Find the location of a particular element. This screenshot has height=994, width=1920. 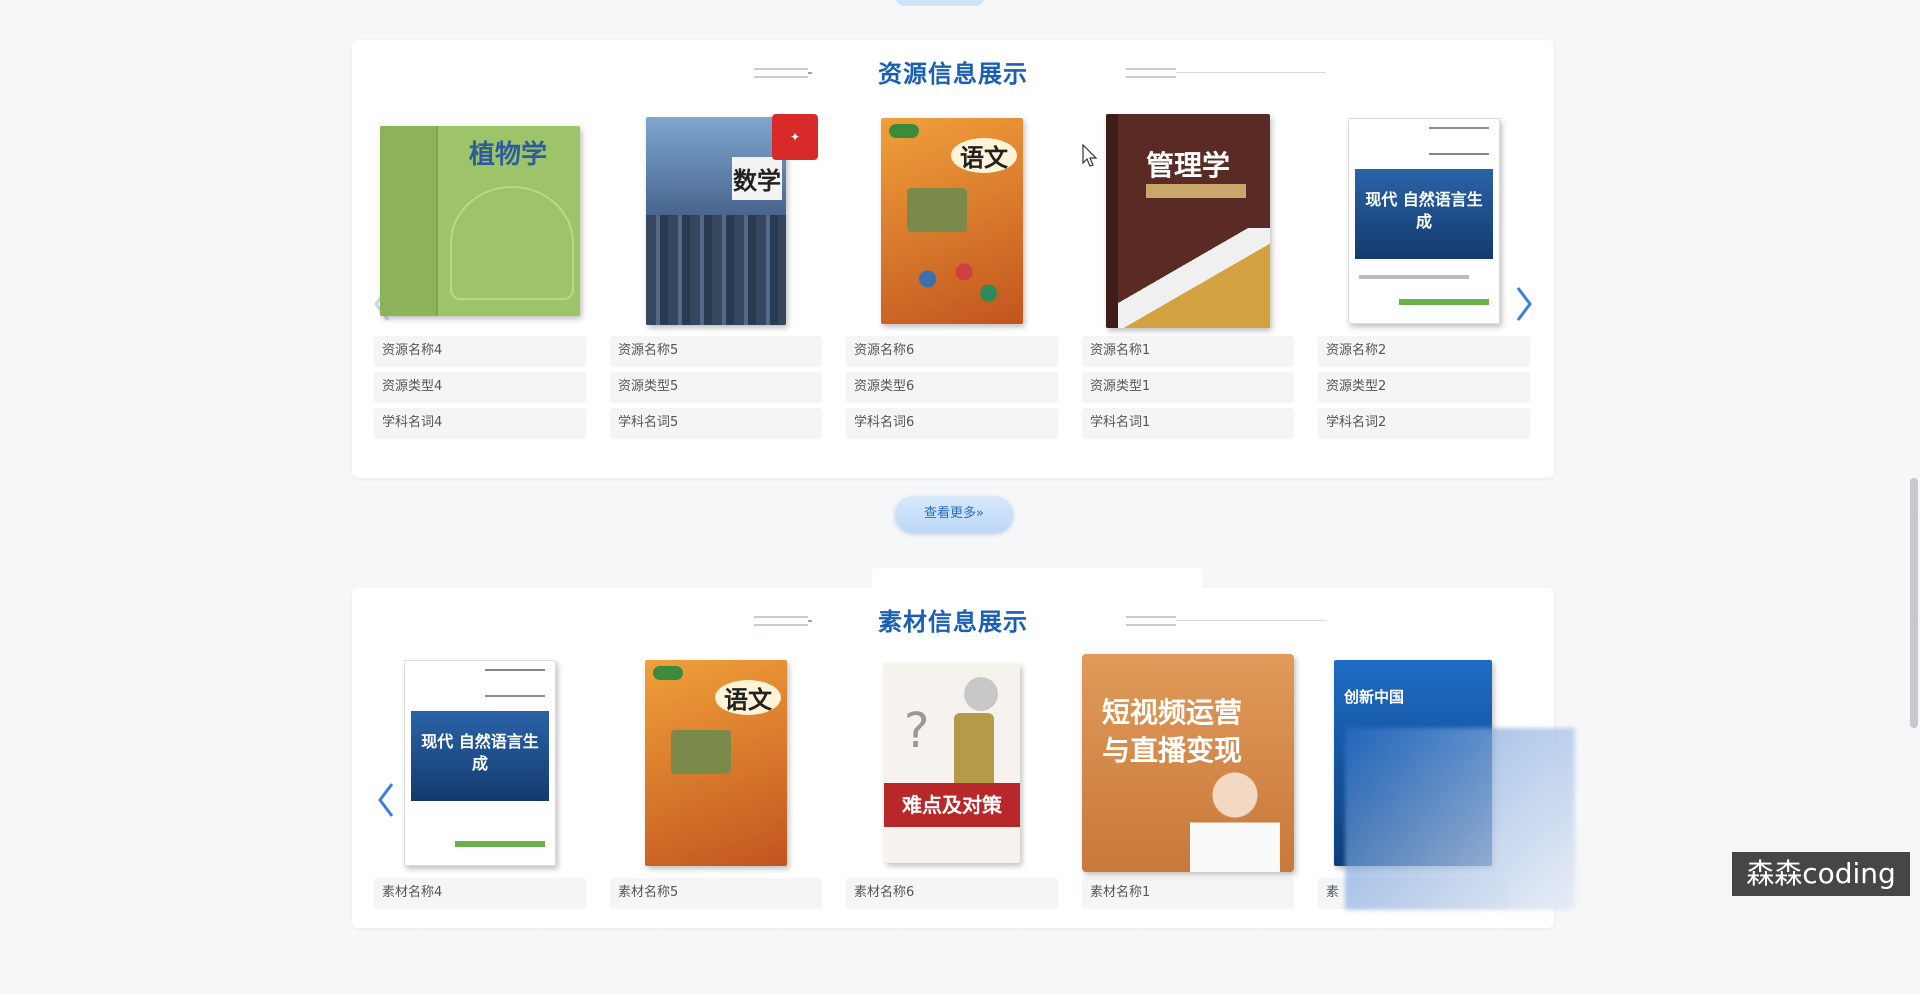

material-section-title: 素材信息展示 is located at coordinates (953, 622).